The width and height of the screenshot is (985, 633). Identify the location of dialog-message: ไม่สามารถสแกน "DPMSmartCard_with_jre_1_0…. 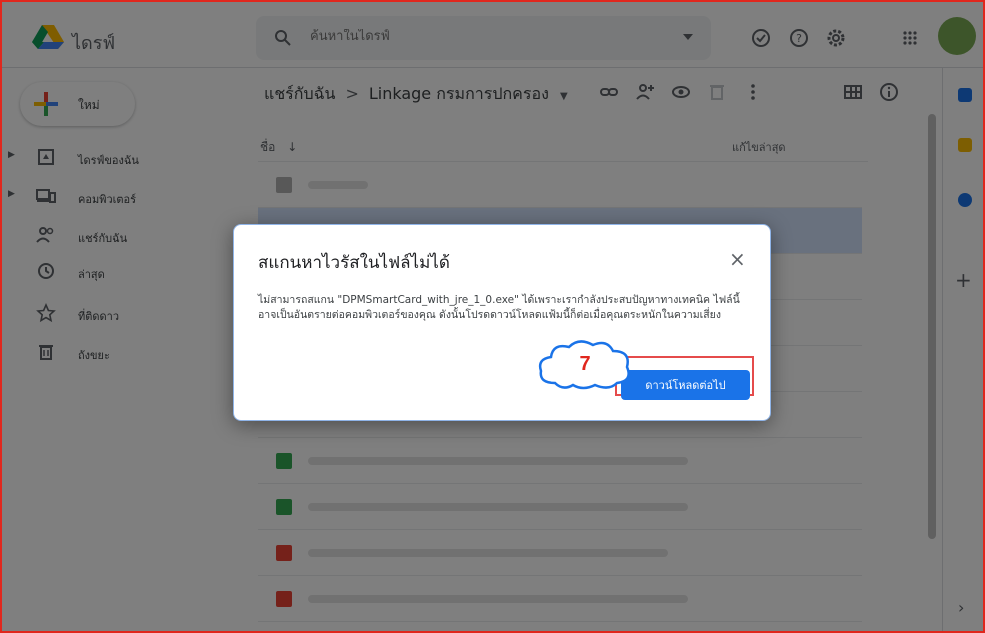
(499, 307).